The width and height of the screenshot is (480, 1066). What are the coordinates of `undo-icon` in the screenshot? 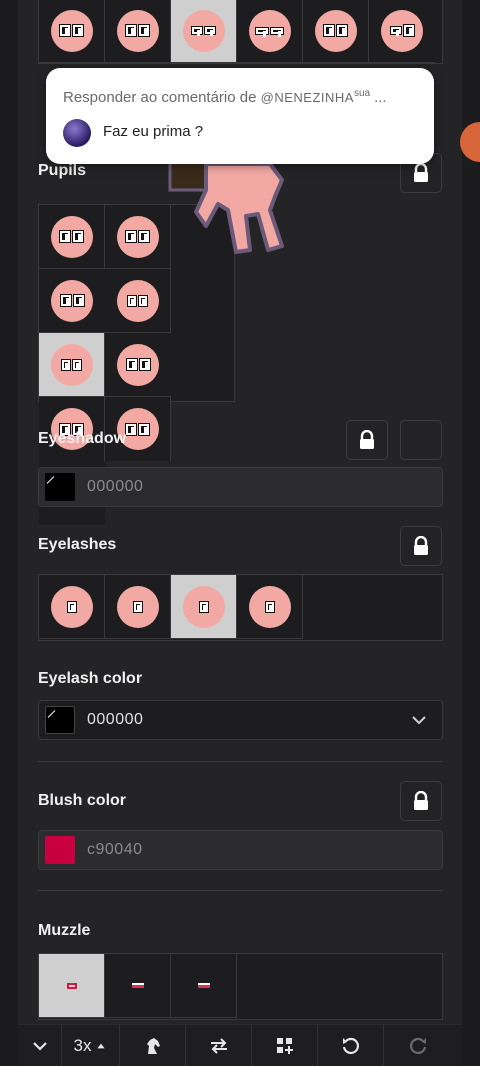 It's located at (350, 1045).